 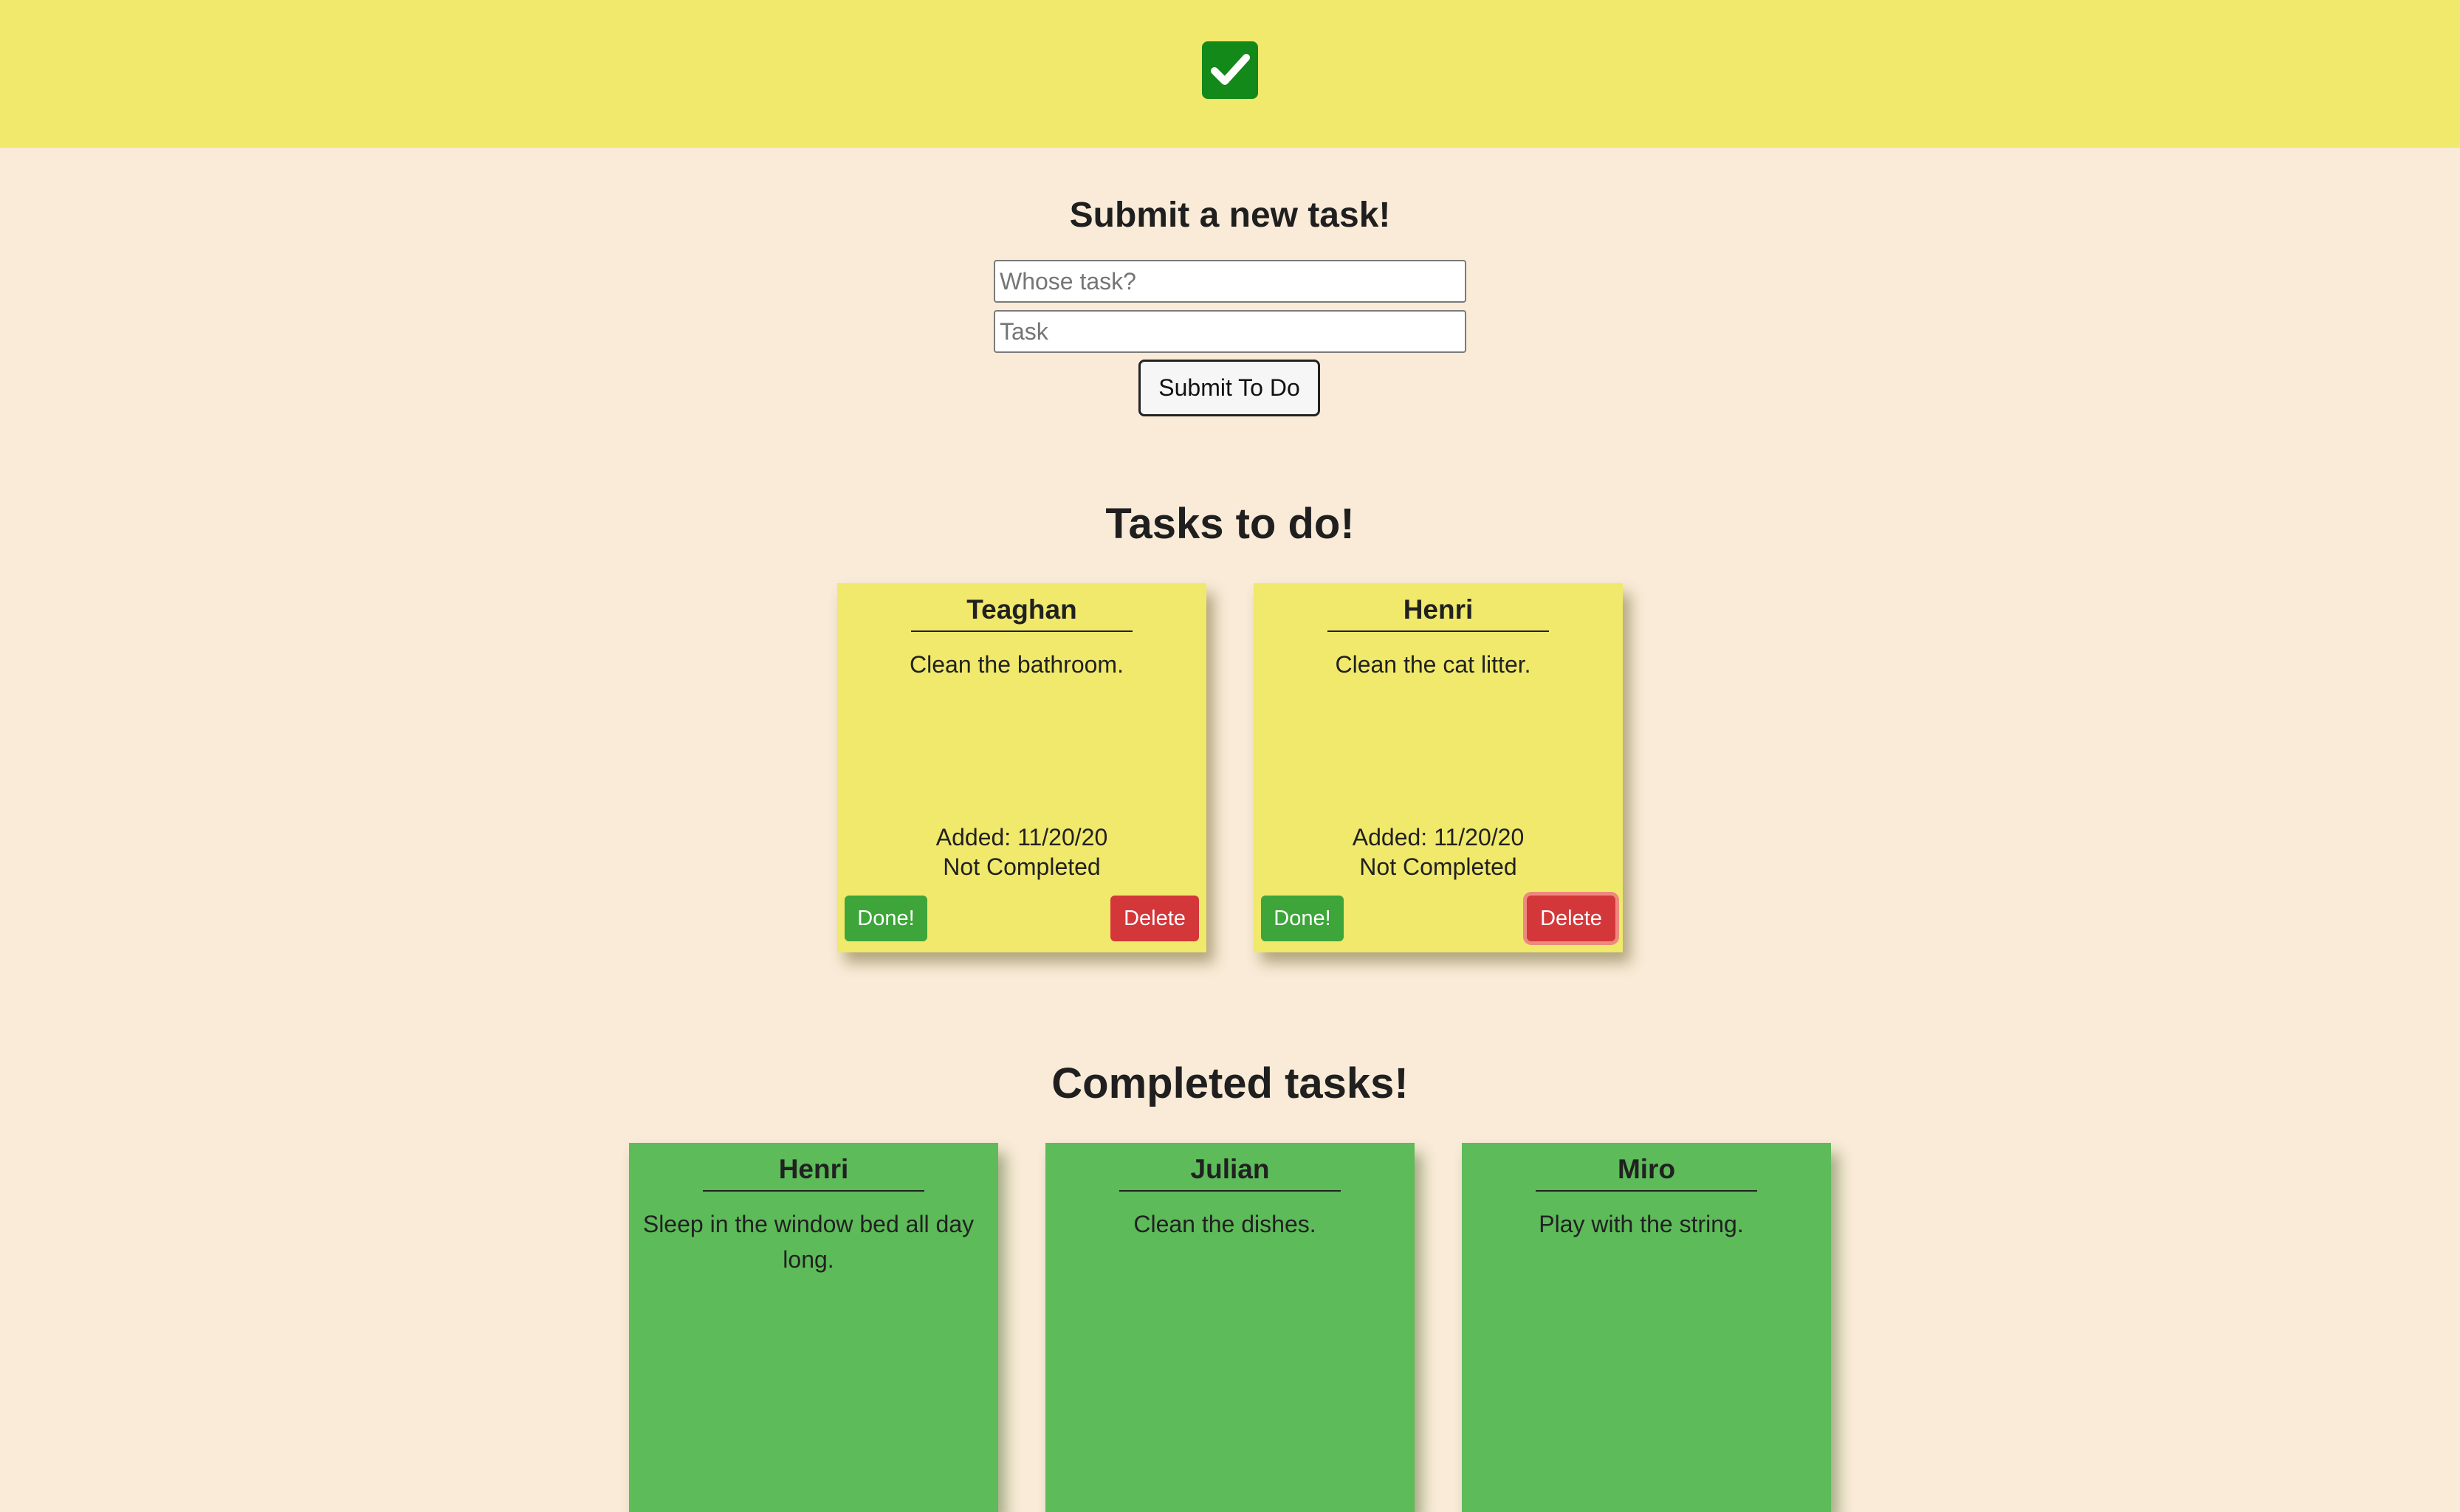 What do you see at coordinates (1230, 1327) in the screenshot?
I see `completed-card: Julian Clean the dishes.` at bounding box center [1230, 1327].